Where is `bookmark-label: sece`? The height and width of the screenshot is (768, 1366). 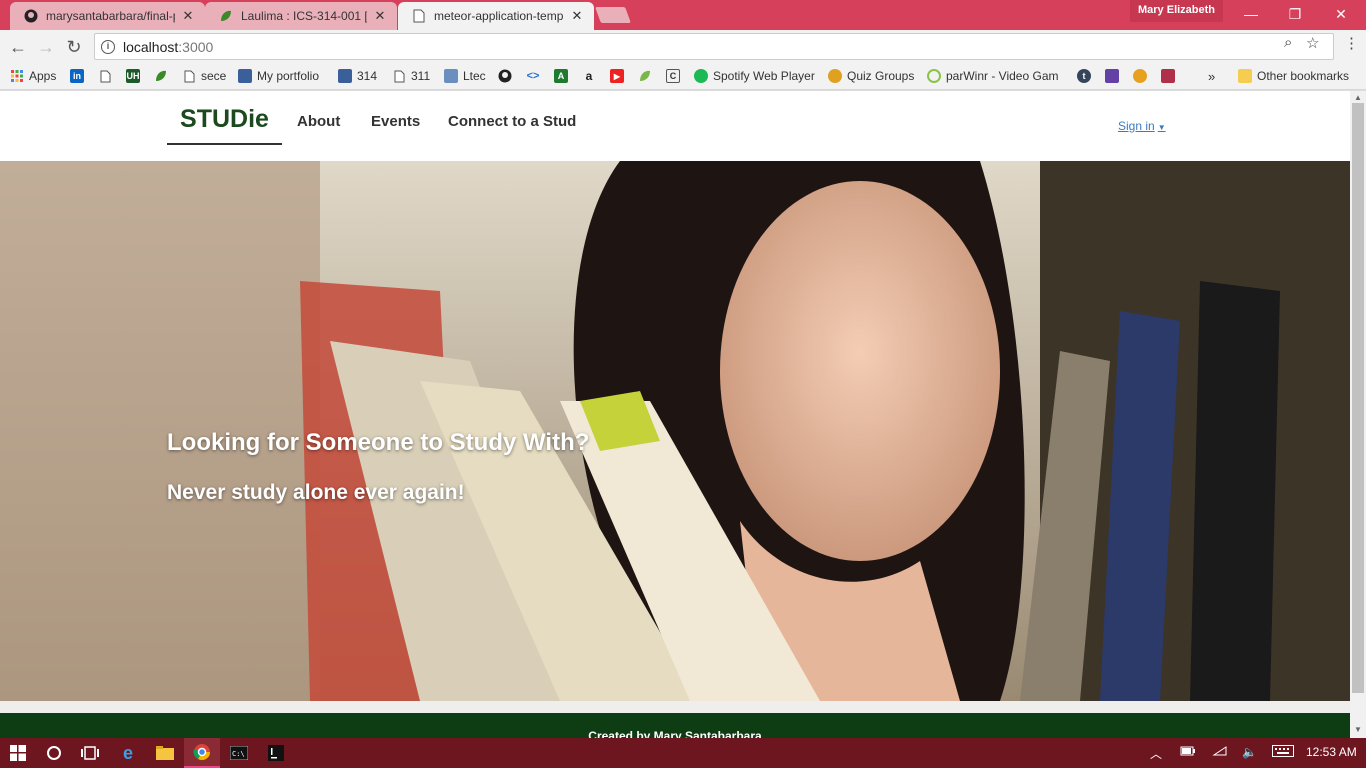 bookmark-label: sece is located at coordinates (214, 76).